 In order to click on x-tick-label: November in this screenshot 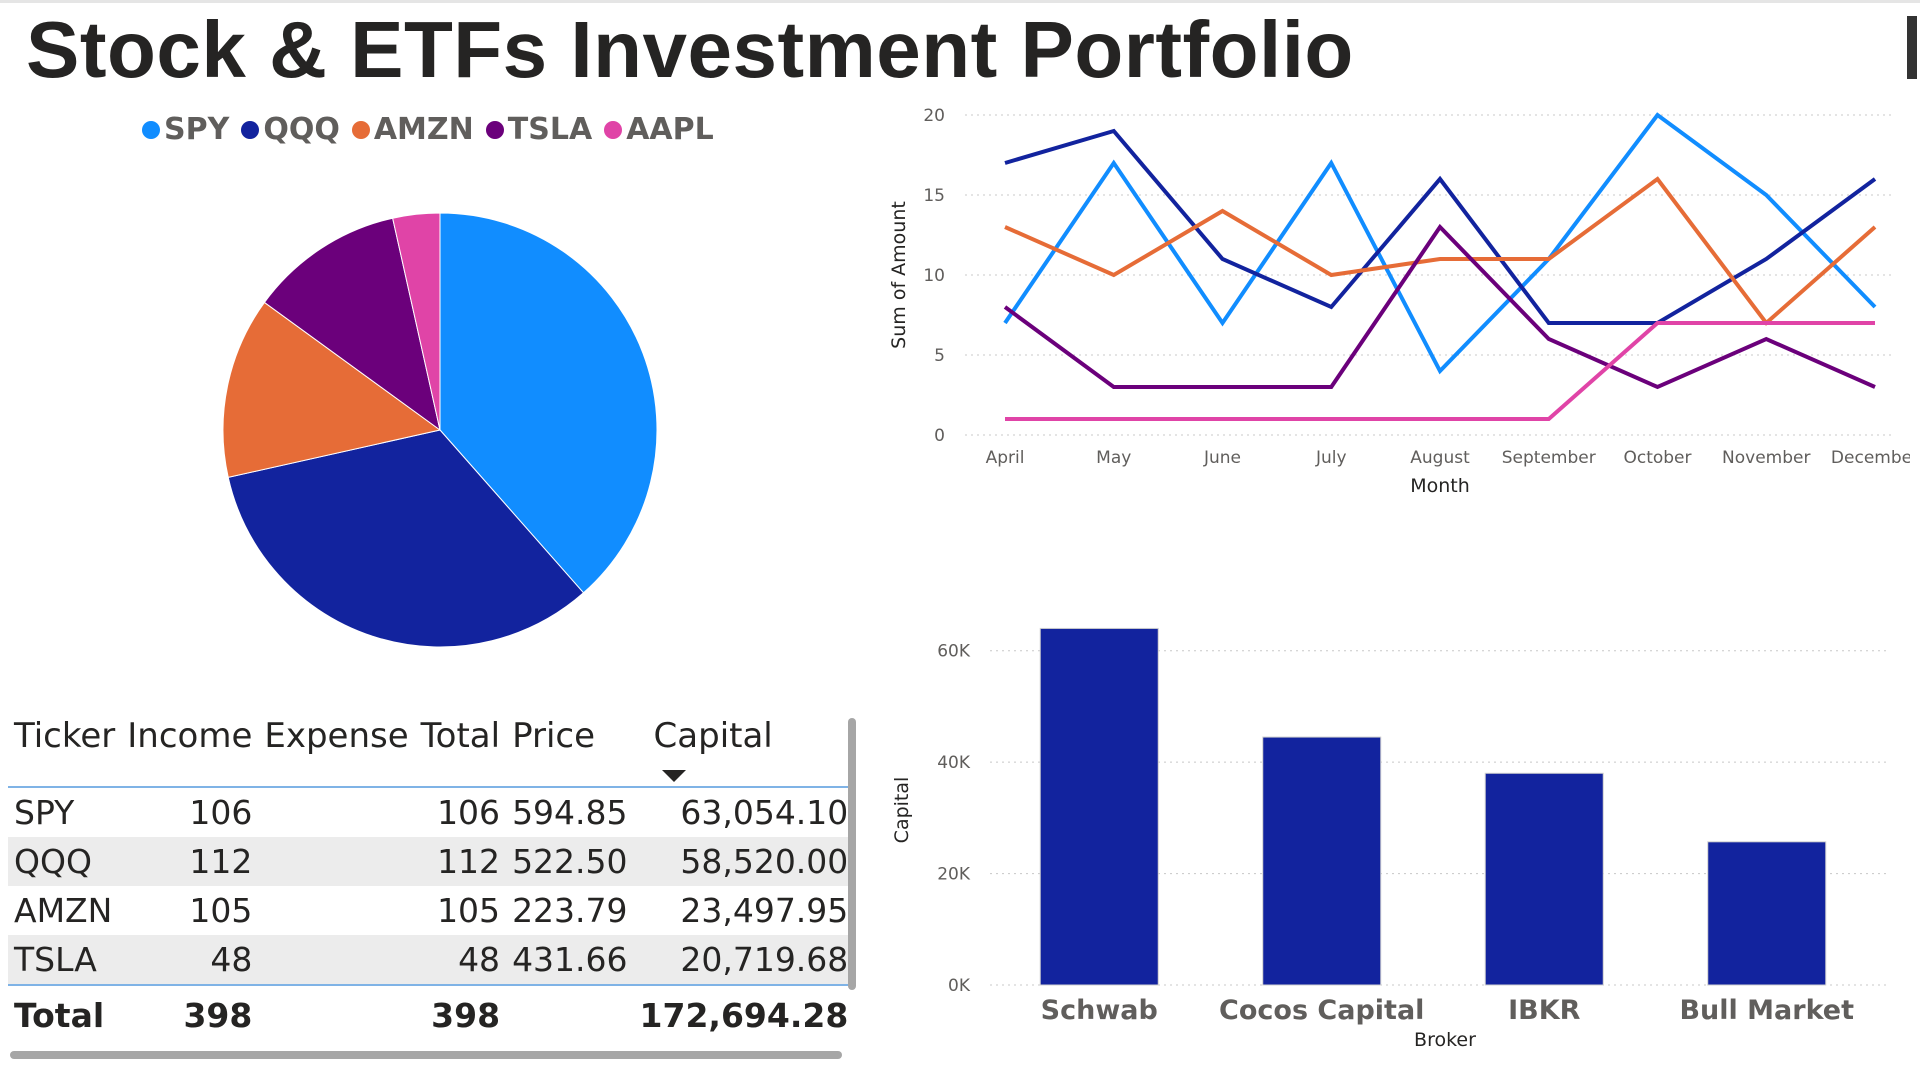, I will do `click(1766, 458)`.